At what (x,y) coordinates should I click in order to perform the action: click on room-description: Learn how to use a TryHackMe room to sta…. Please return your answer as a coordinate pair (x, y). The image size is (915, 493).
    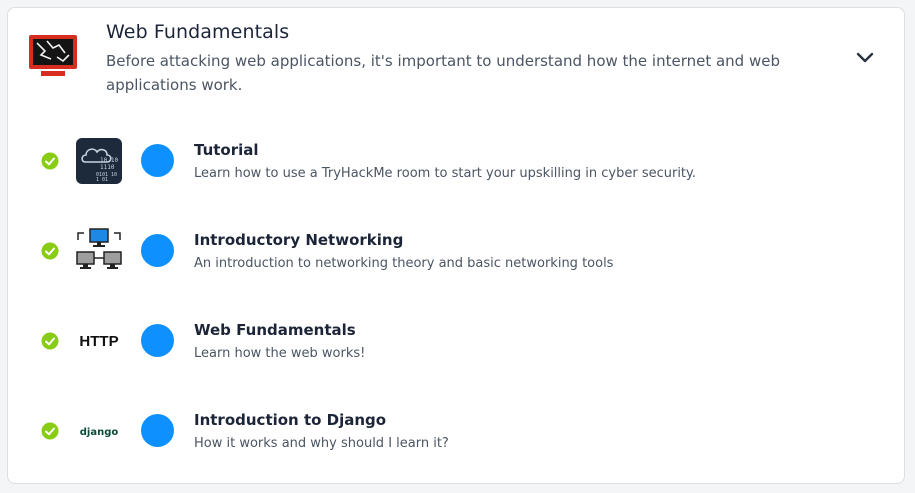
    Looking at the image, I should click on (445, 173).